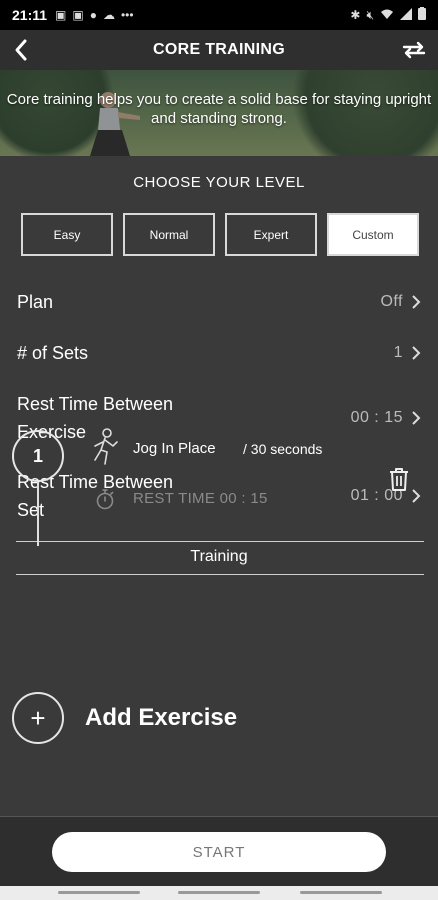 This screenshot has width=438, height=900. I want to click on setting-plan-row: Plan Off, so click(219, 302).